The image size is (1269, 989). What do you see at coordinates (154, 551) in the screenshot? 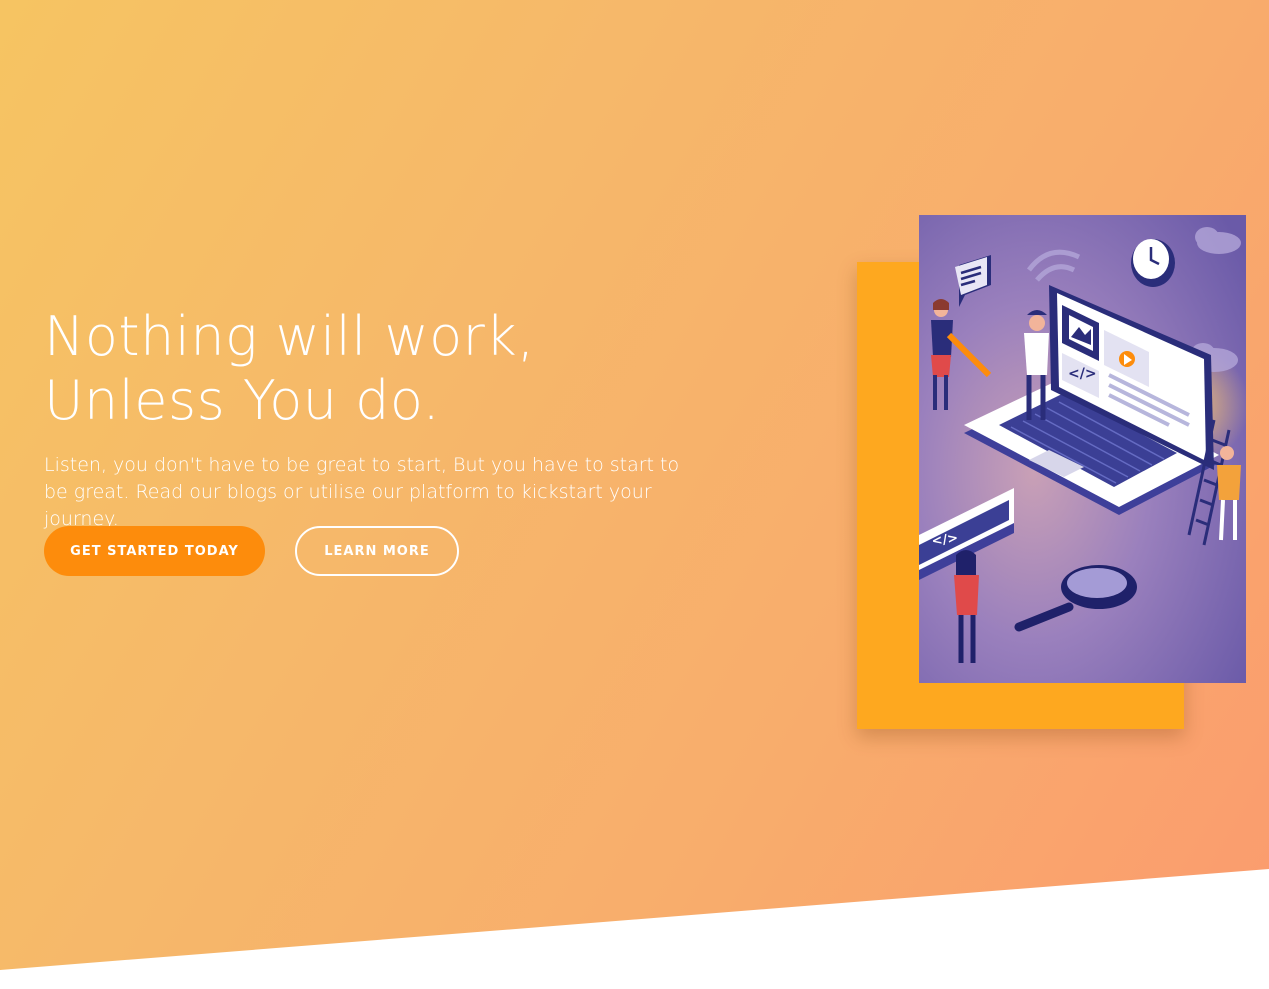
I see `get-started-button: GET STARTED TODAY` at bounding box center [154, 551].